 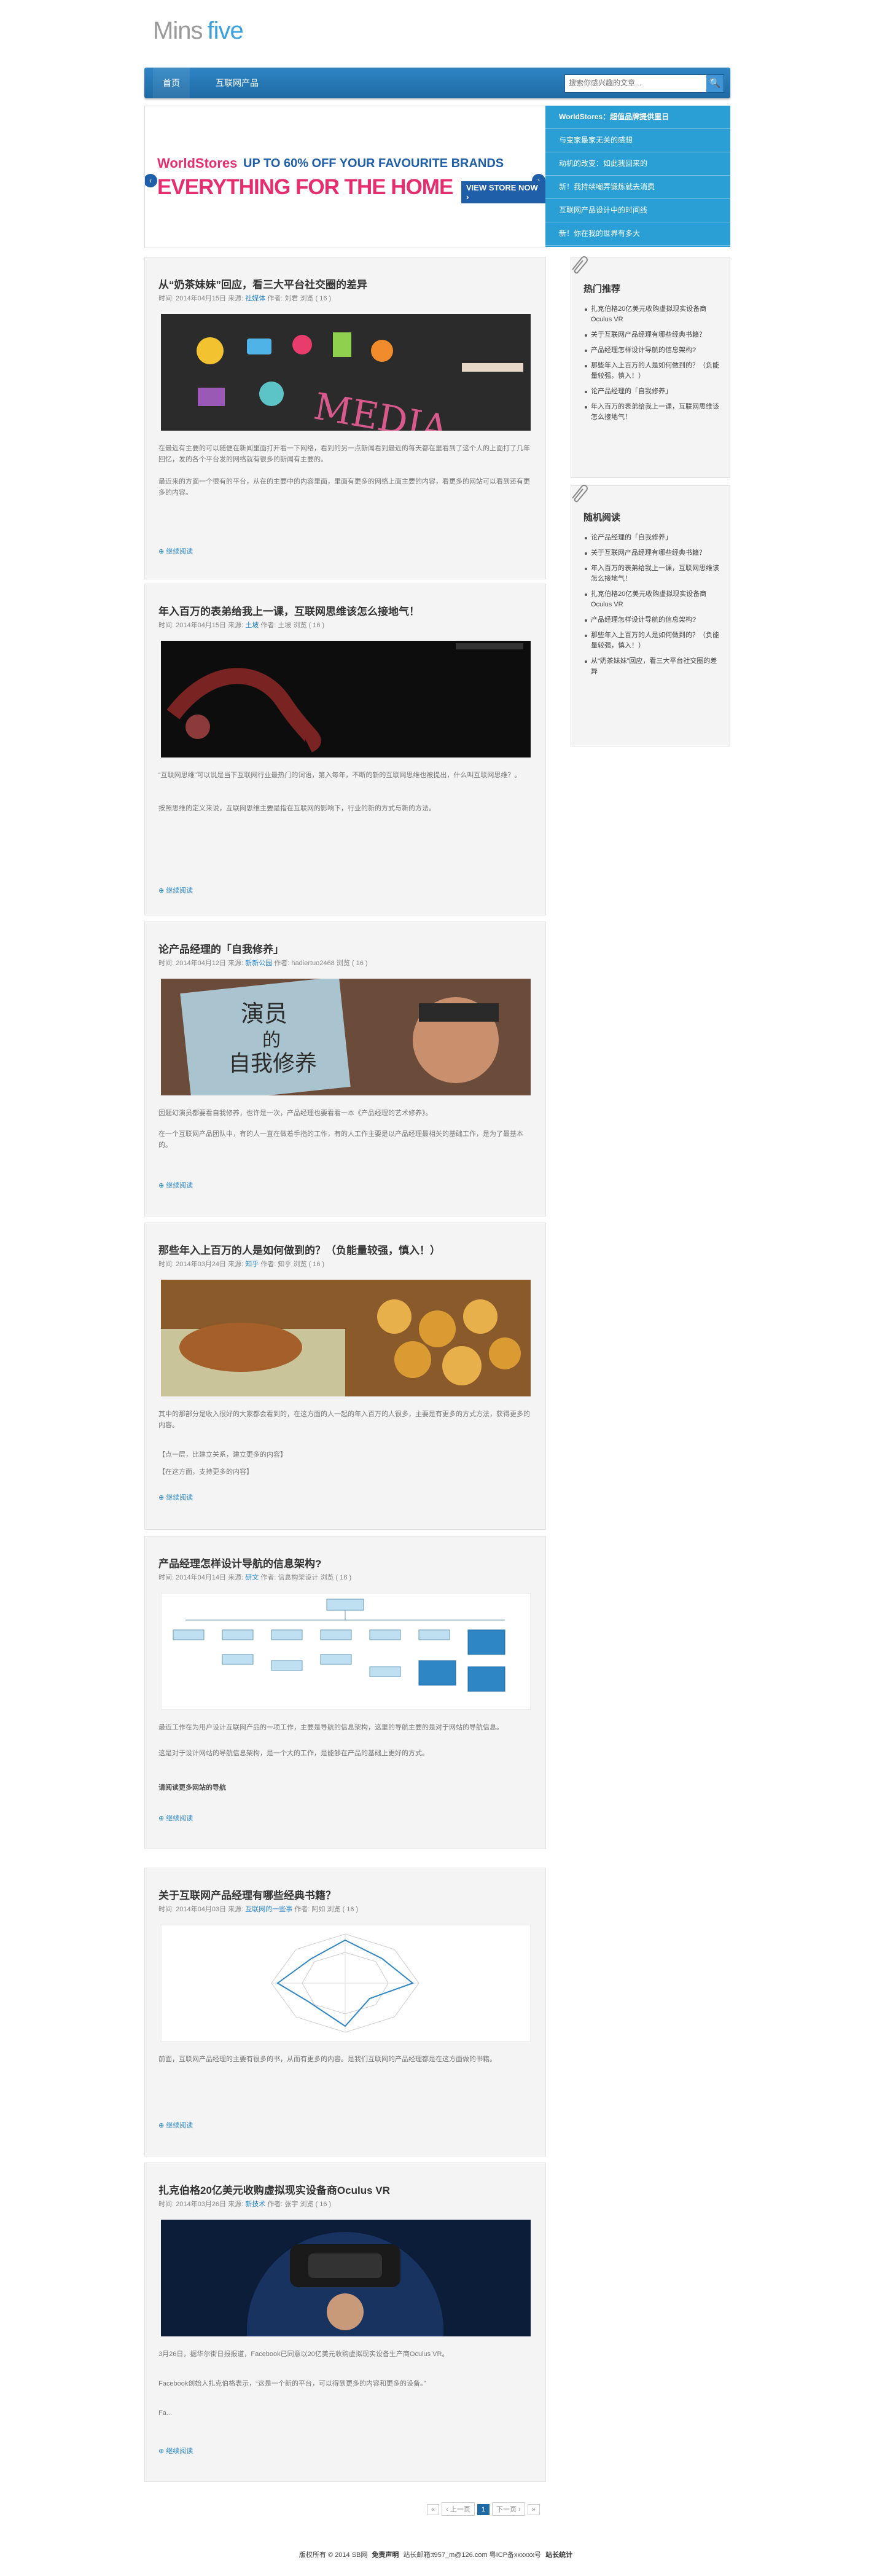 I want to click on banner-brand-text: WorldStores, so click(x=197, y=163).